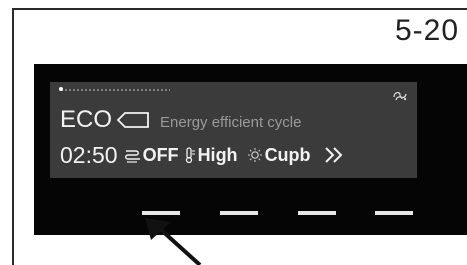 The width and height of the screenshot is (467, 265). Describe the element at coordinates (132, 156) in the screenshot. I see `extra-dry-icon` at that location.